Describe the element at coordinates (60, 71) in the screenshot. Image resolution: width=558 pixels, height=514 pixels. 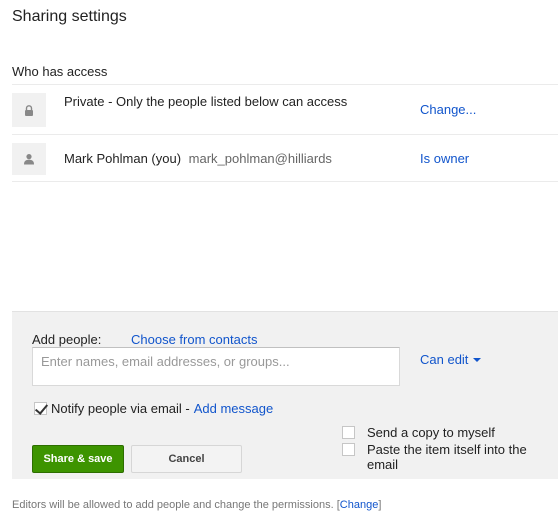
I see `who-has-access-label: Who has access` at that location.